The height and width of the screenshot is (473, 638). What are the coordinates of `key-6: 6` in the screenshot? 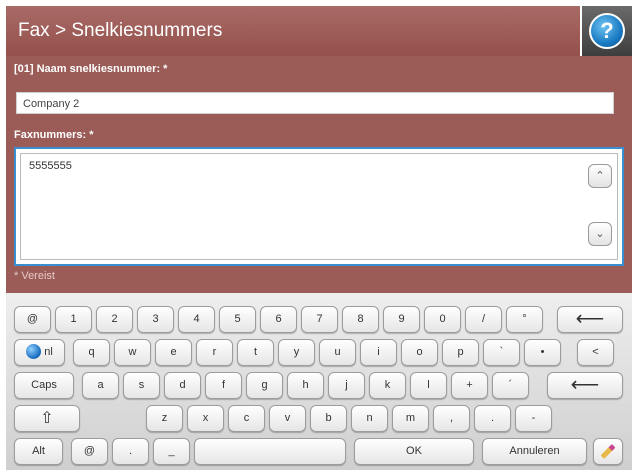 It's located at (278, 319).